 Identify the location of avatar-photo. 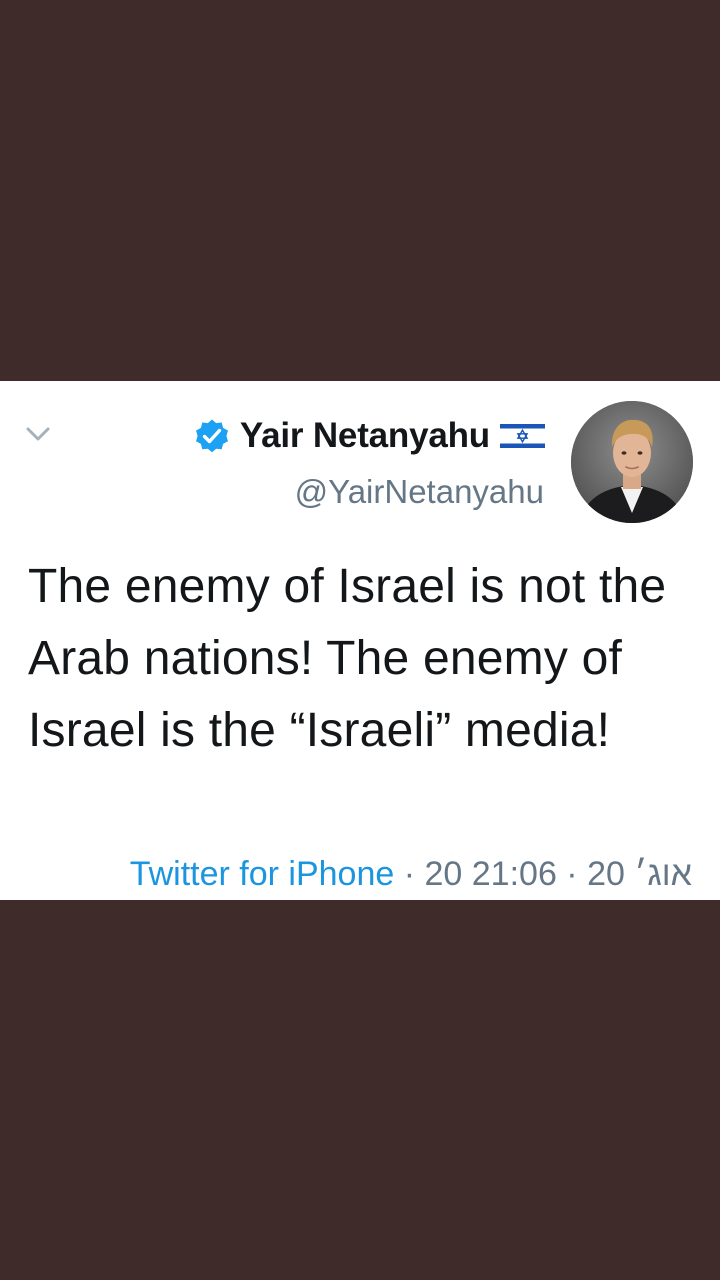
(632, 462).